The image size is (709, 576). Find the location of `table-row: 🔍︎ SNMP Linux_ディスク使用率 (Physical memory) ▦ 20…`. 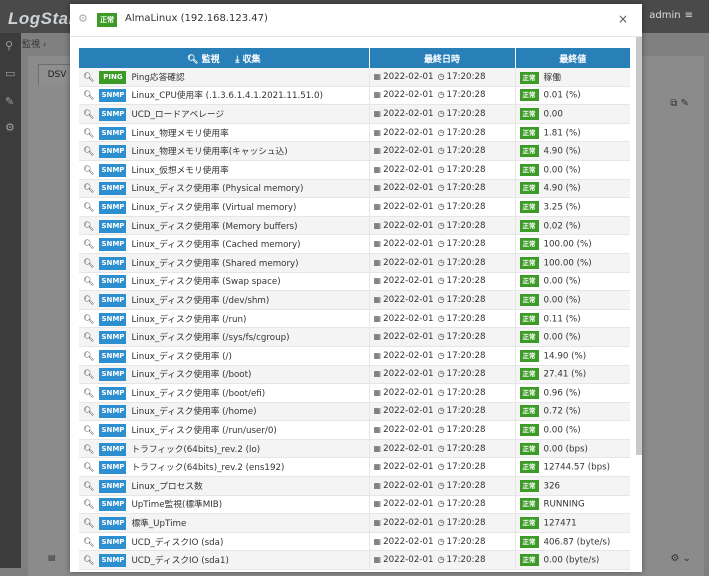

table-row: 🔍︎ SNMP Linux_ディスク使用率 (Physical memory) ▦ 20… is located at coordinates (354, 189).